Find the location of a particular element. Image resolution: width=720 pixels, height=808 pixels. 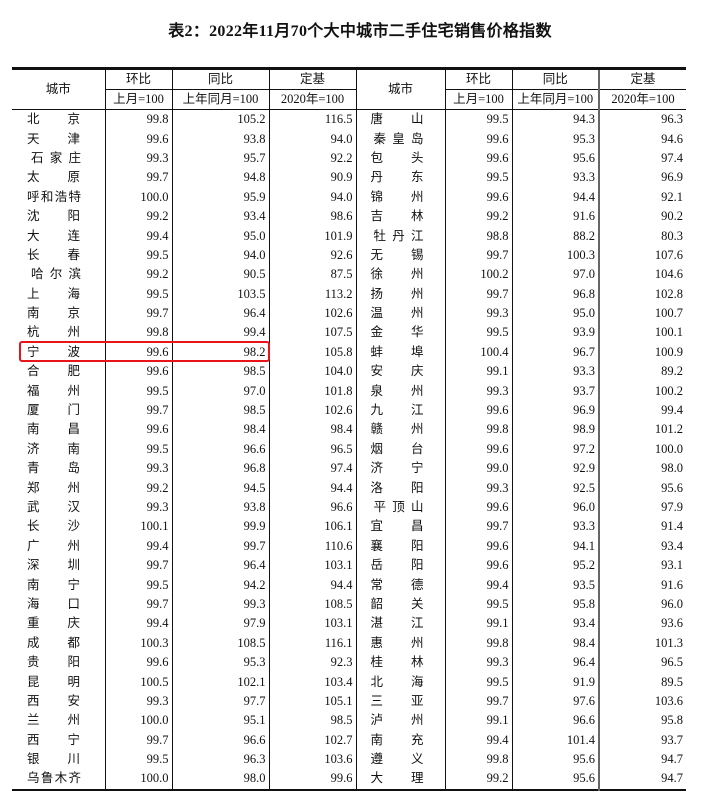

city-cell: 银川 is located at coordinates (58, 759).